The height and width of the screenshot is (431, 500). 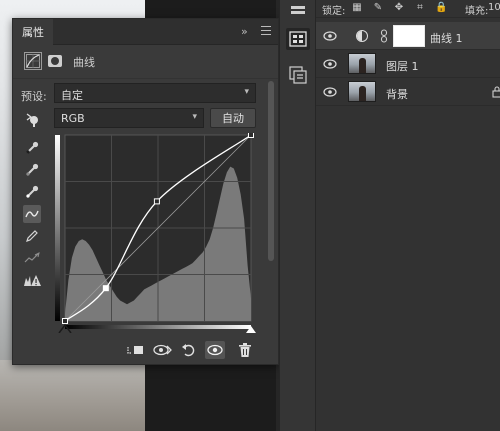 I want to click on mask-icon, so click(x=55, y=61).